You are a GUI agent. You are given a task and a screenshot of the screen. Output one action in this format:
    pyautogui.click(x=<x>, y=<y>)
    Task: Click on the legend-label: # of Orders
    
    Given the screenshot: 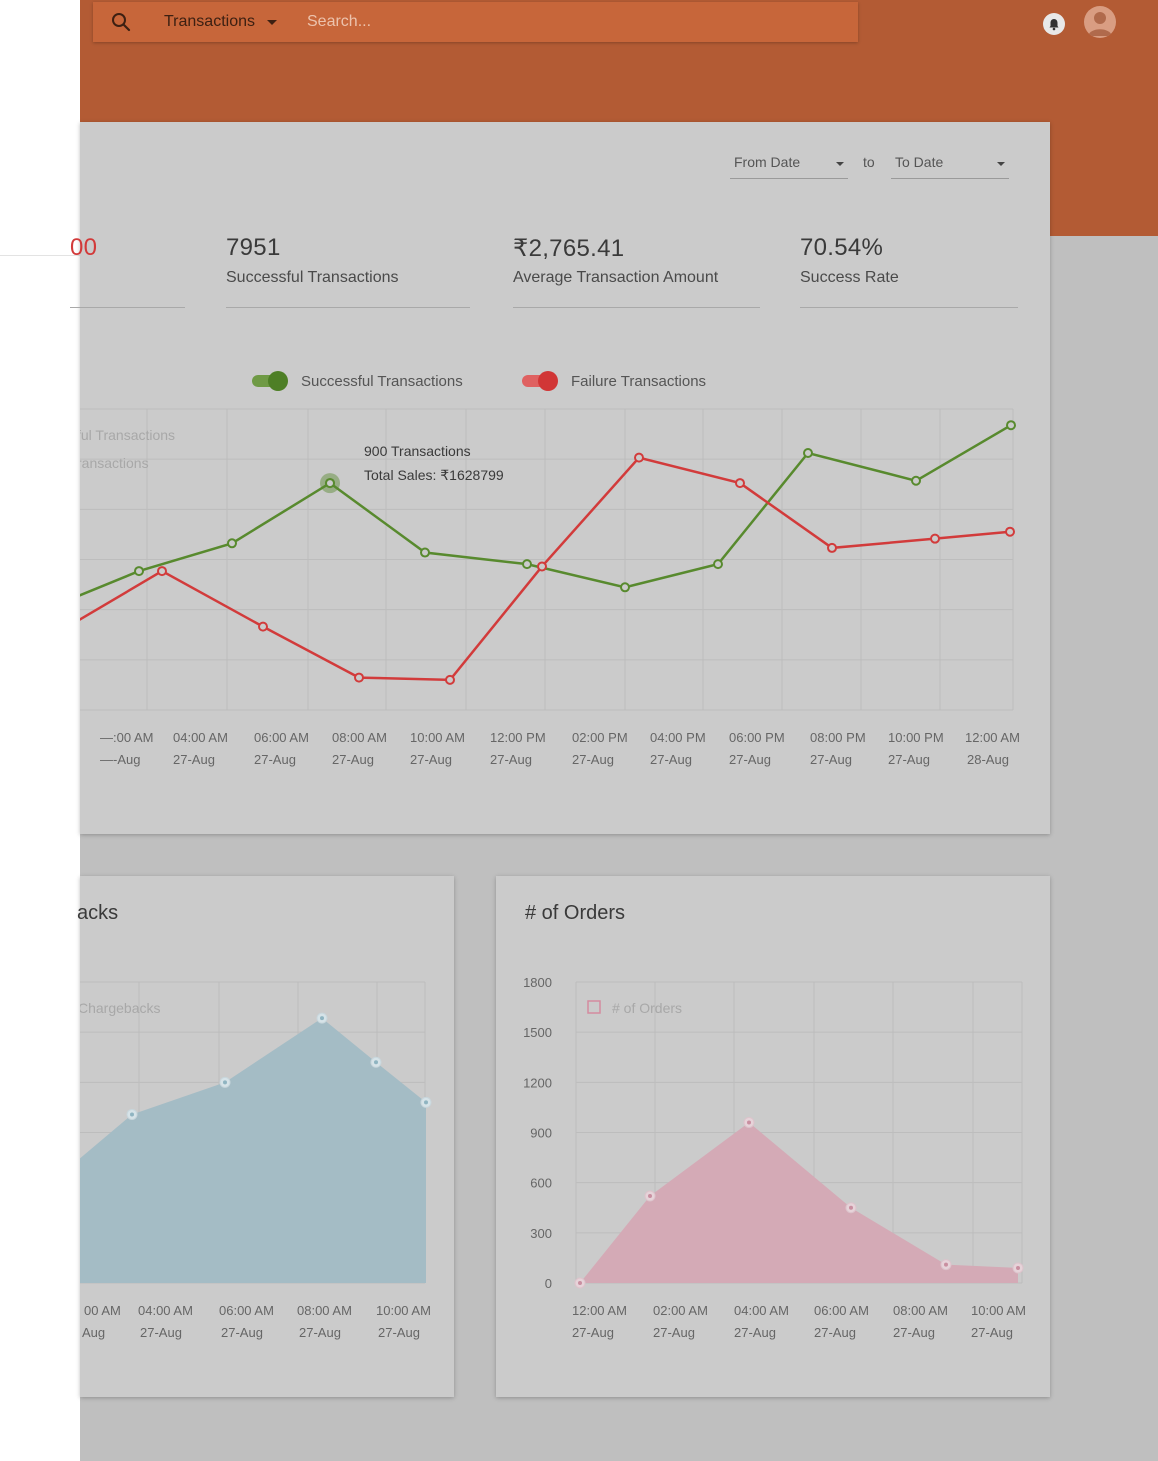 What is the action you would take?
    pyautogui.click(x=647, y=1008)
    